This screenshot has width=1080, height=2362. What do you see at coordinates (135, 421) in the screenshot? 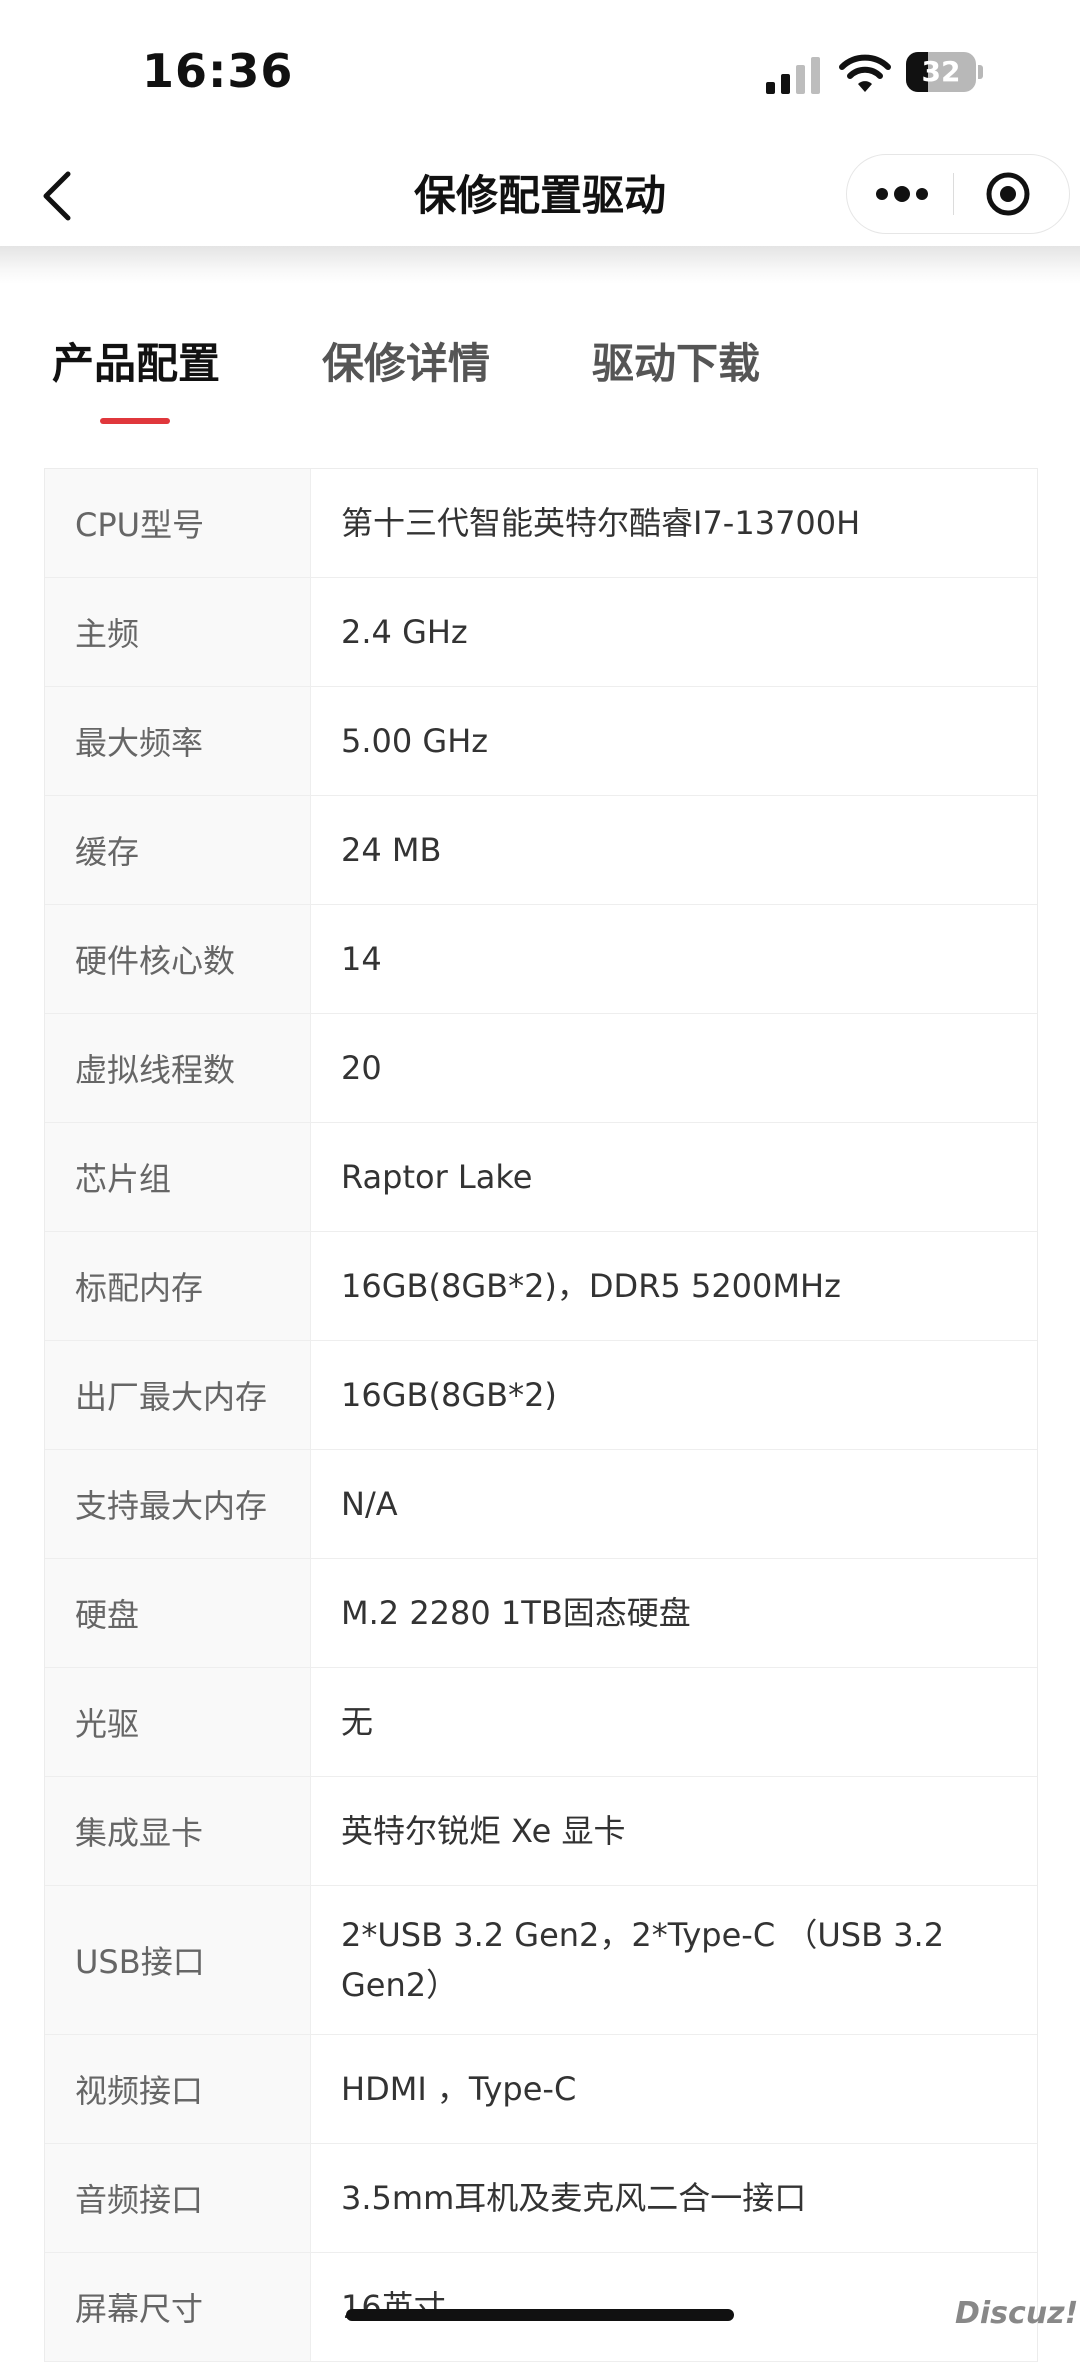
I see `active-tab-indicator` at bounding box center [135, 421].